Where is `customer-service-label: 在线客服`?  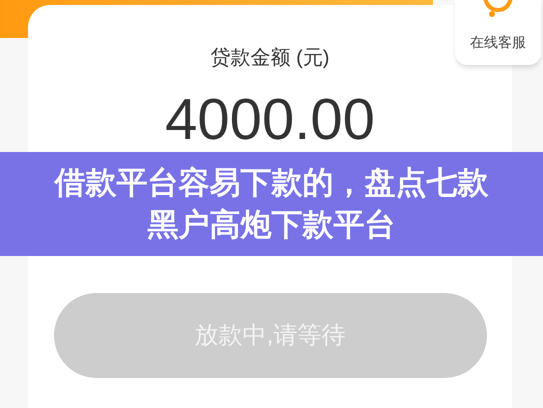
customer-service-label: 在线客服 is located at coordinates (498, 42).